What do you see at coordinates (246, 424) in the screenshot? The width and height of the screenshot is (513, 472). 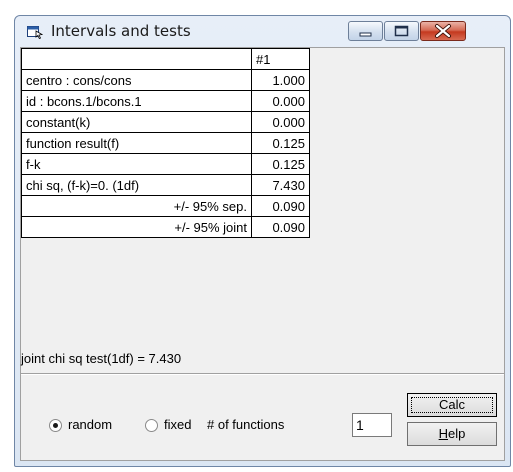 I see `functions-count-label: # of functions` at bounding box center [246, 424].